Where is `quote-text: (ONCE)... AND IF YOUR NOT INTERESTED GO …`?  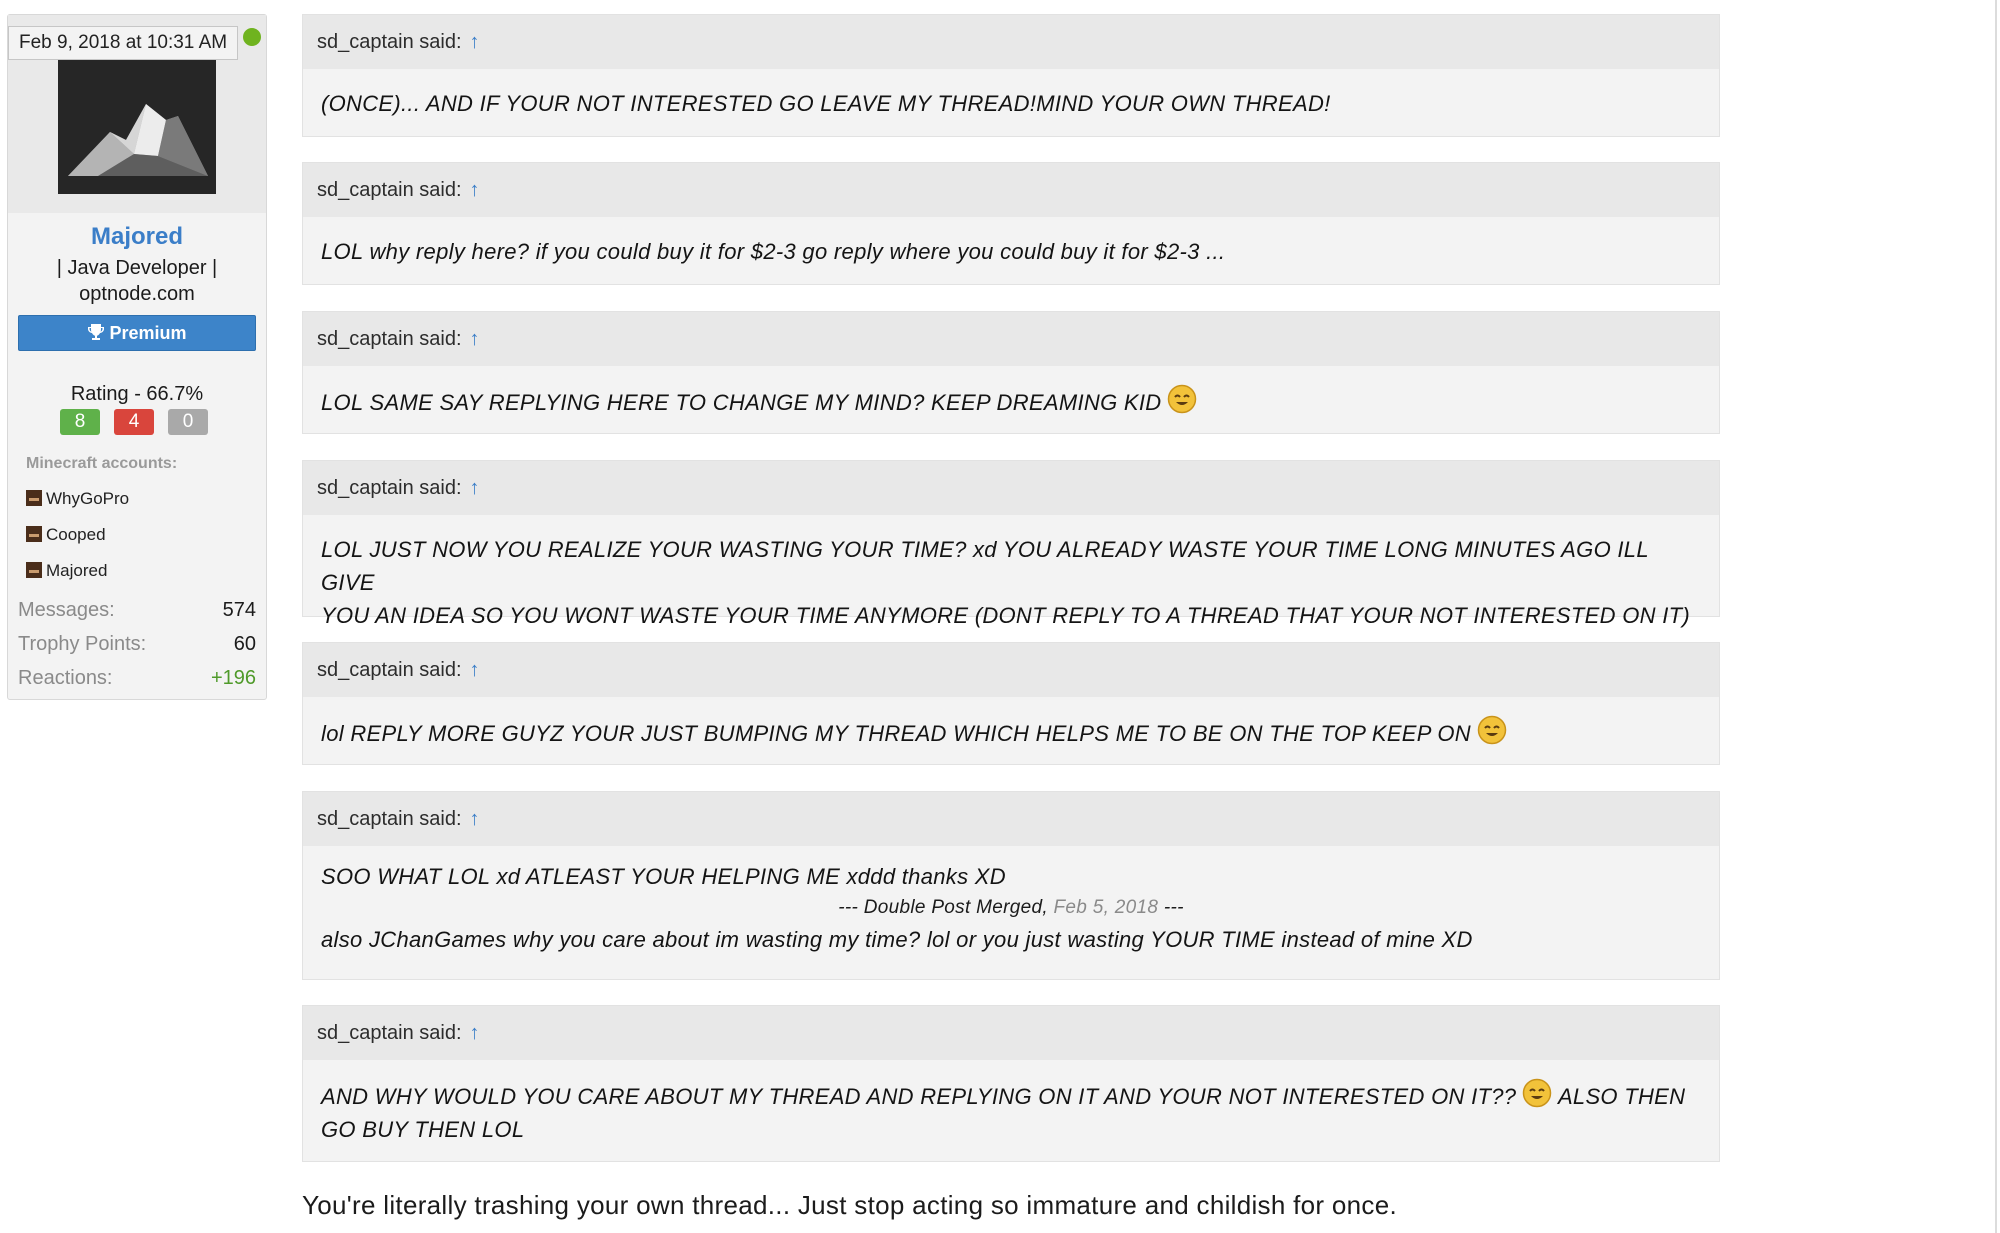 quote-text: (ONCE)... AND IF YOUR NOT INTERESTED GO … is located at coordinates (1011, 102).